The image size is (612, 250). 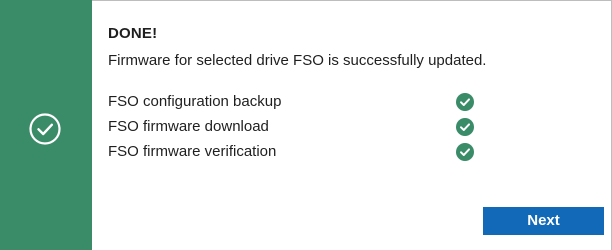 I want to click on dialog-top-border, so click(x=352, y=0).